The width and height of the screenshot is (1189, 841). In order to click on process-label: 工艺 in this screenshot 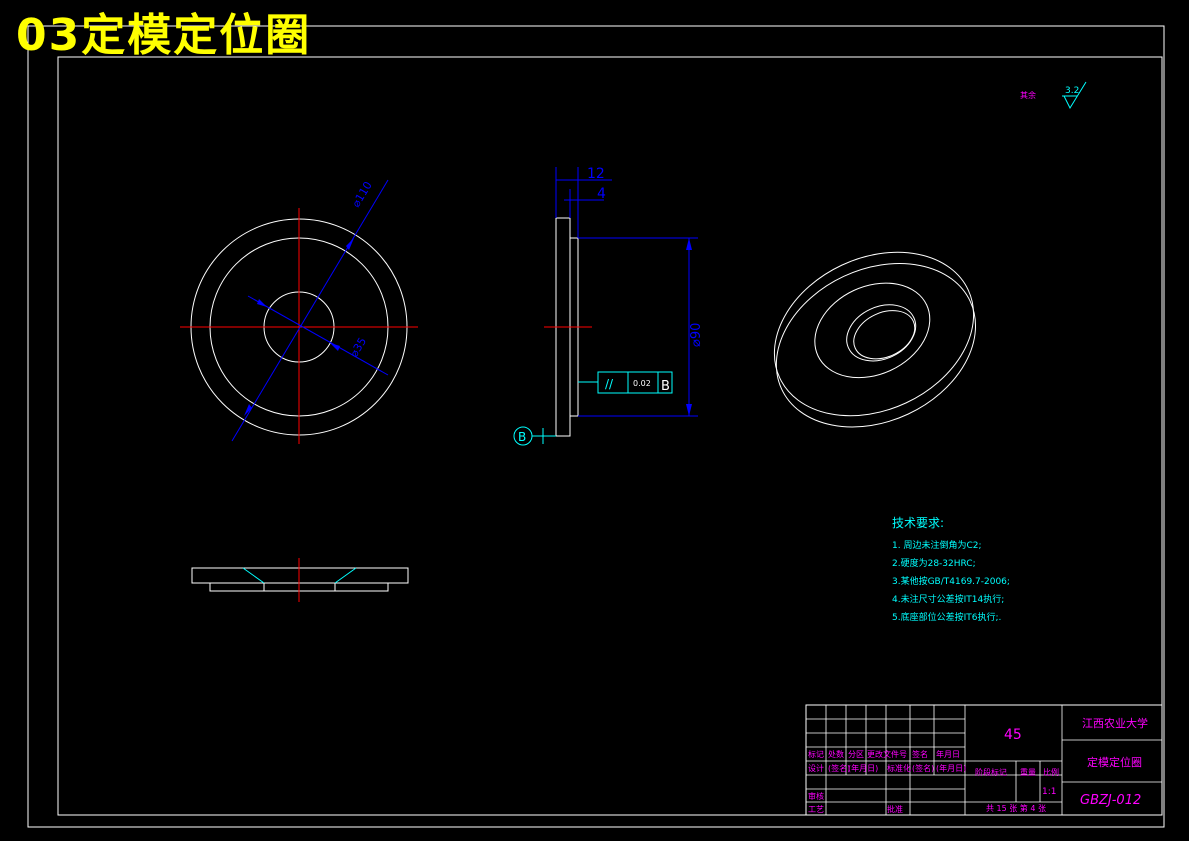, I will do `click(816, 809)`.